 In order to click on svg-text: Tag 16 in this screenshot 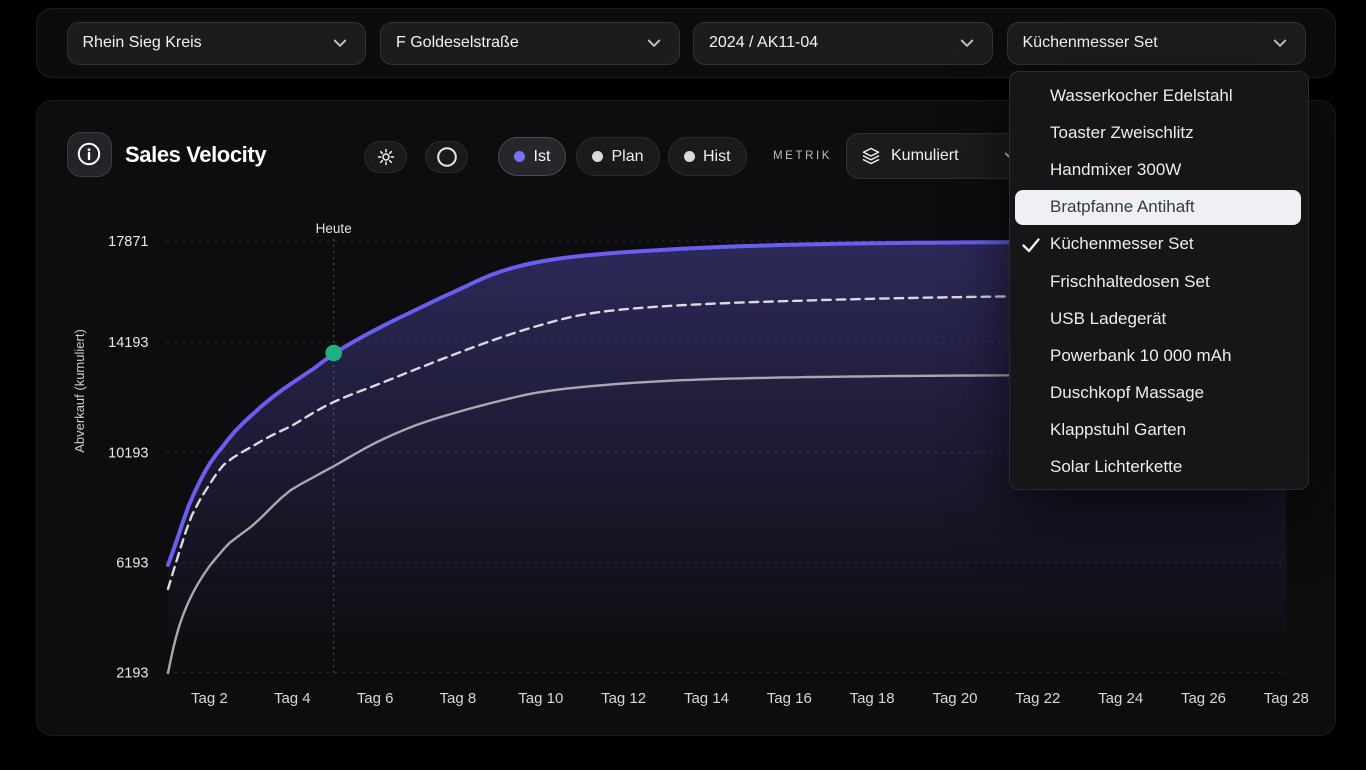, I will do `click(789, 698)`.